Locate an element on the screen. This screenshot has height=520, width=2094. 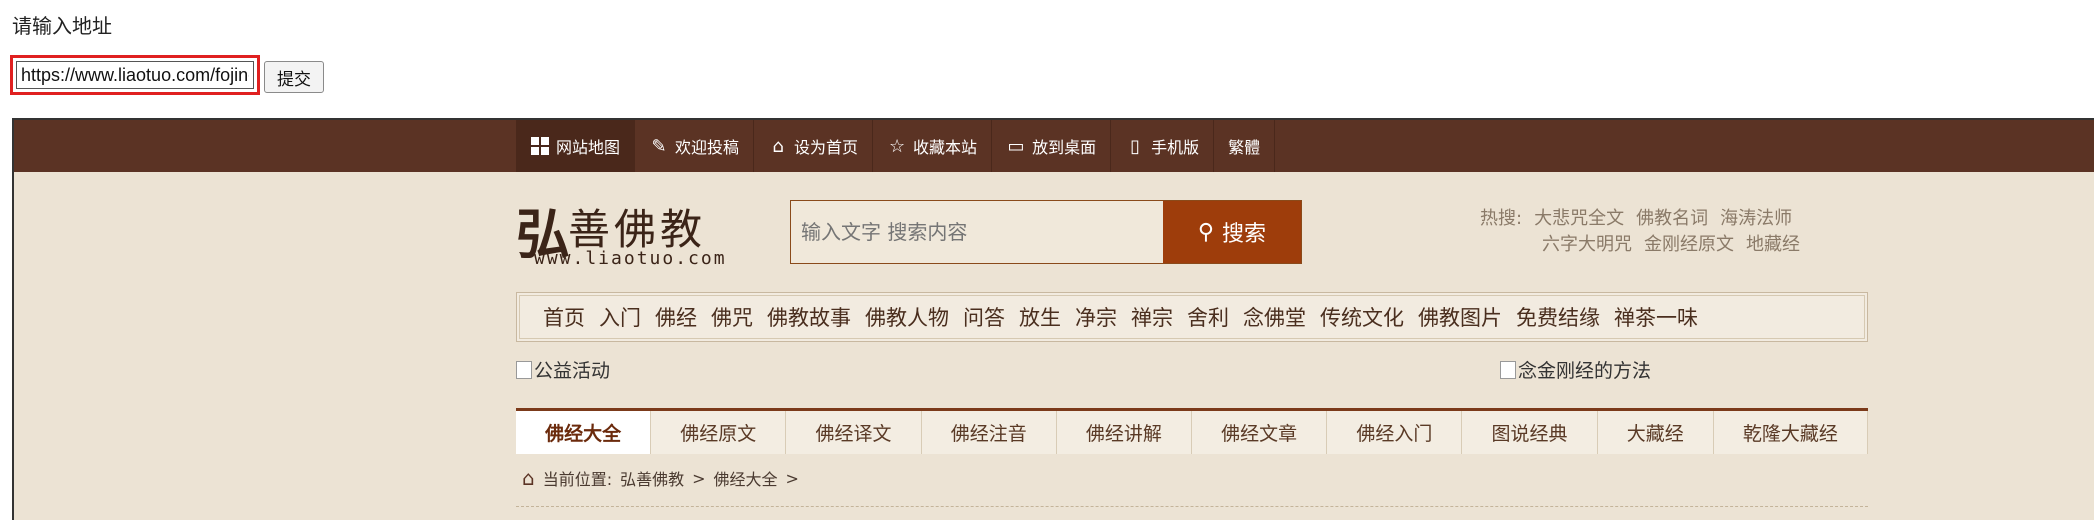
banner-left-alt: 公益活动 is located at coordinates (572, 371).